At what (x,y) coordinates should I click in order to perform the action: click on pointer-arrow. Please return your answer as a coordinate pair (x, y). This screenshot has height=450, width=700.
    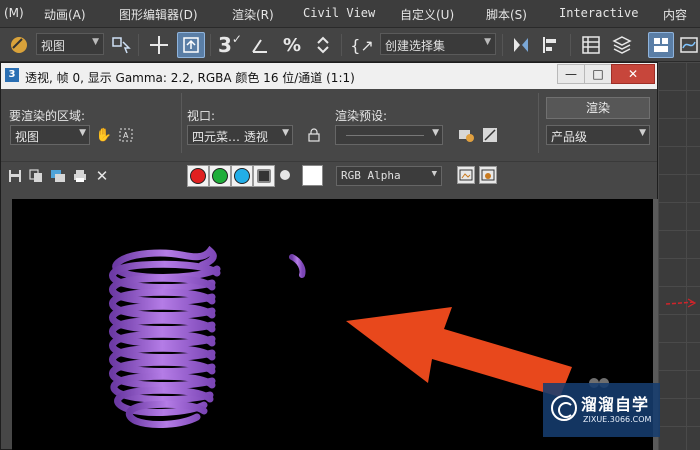
    Looking at the image, I should click on (459, 352).